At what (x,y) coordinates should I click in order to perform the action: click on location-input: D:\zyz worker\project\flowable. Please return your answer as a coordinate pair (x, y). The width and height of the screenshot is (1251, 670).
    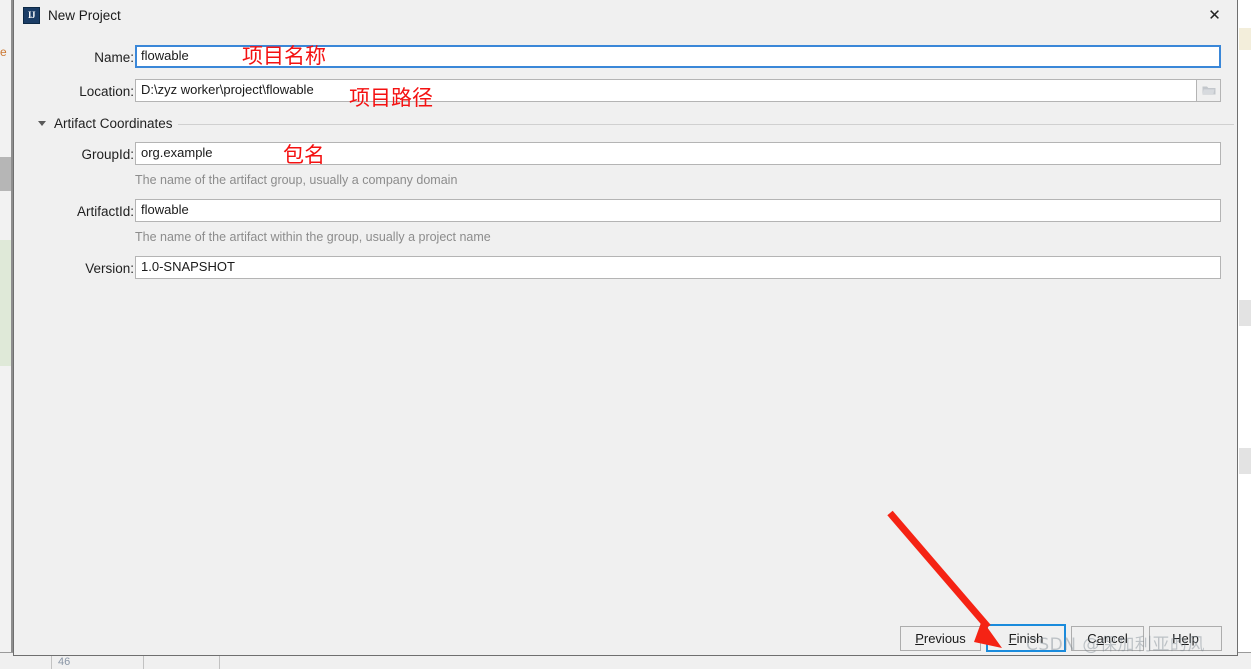
    Looking at the image, I should click on (666, 90).